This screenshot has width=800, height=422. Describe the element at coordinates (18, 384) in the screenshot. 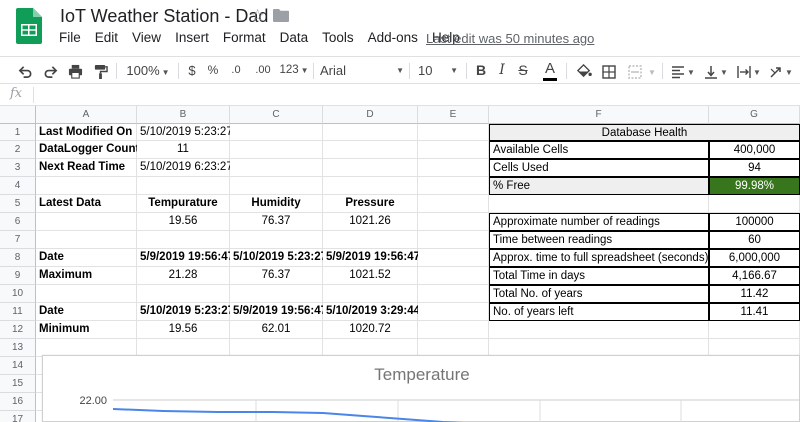

I see `row-header-15: 15` at that location.